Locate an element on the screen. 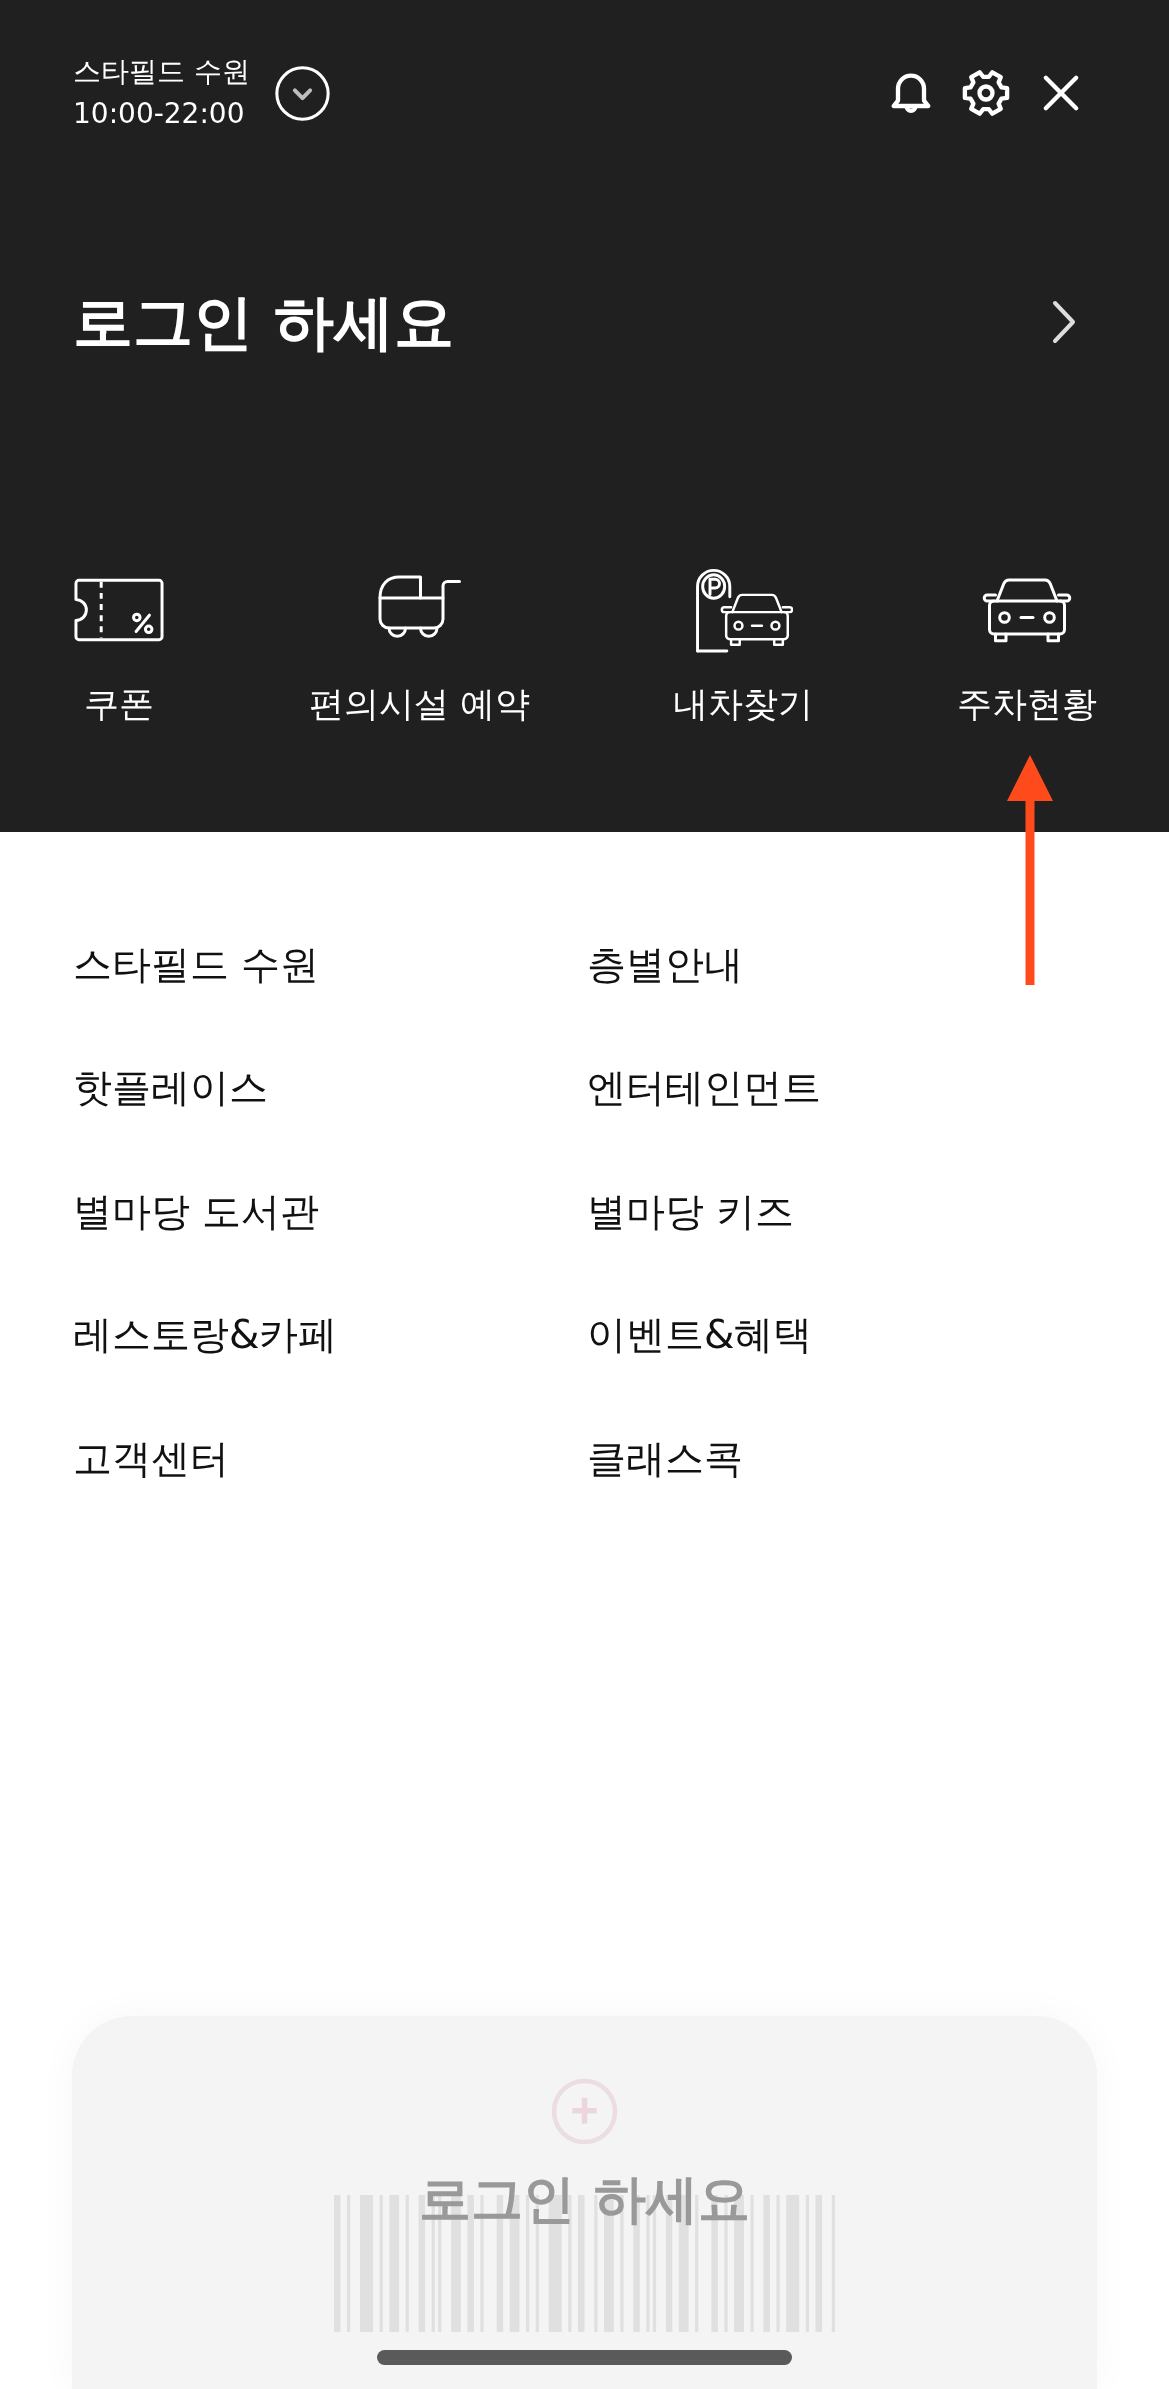 This screenshot has height=2389, width=1169. menu-link: 핫플레이스 is located at coordinates (170, 1088).